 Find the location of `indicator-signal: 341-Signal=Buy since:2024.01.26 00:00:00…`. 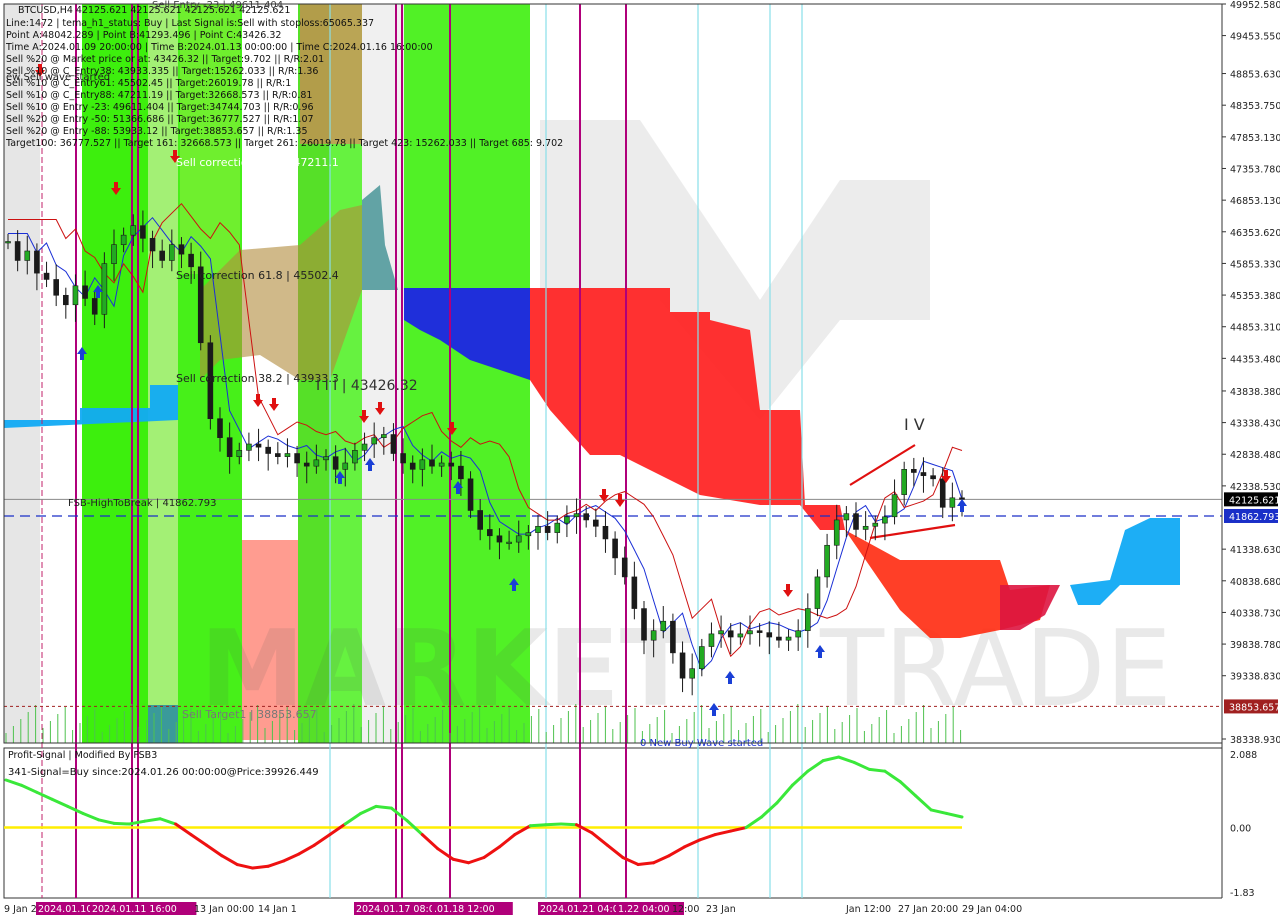

indicator-signal: 341-Signal=Buy since:2024.01.26 00:00:00… is located at coordinates (163, 772).